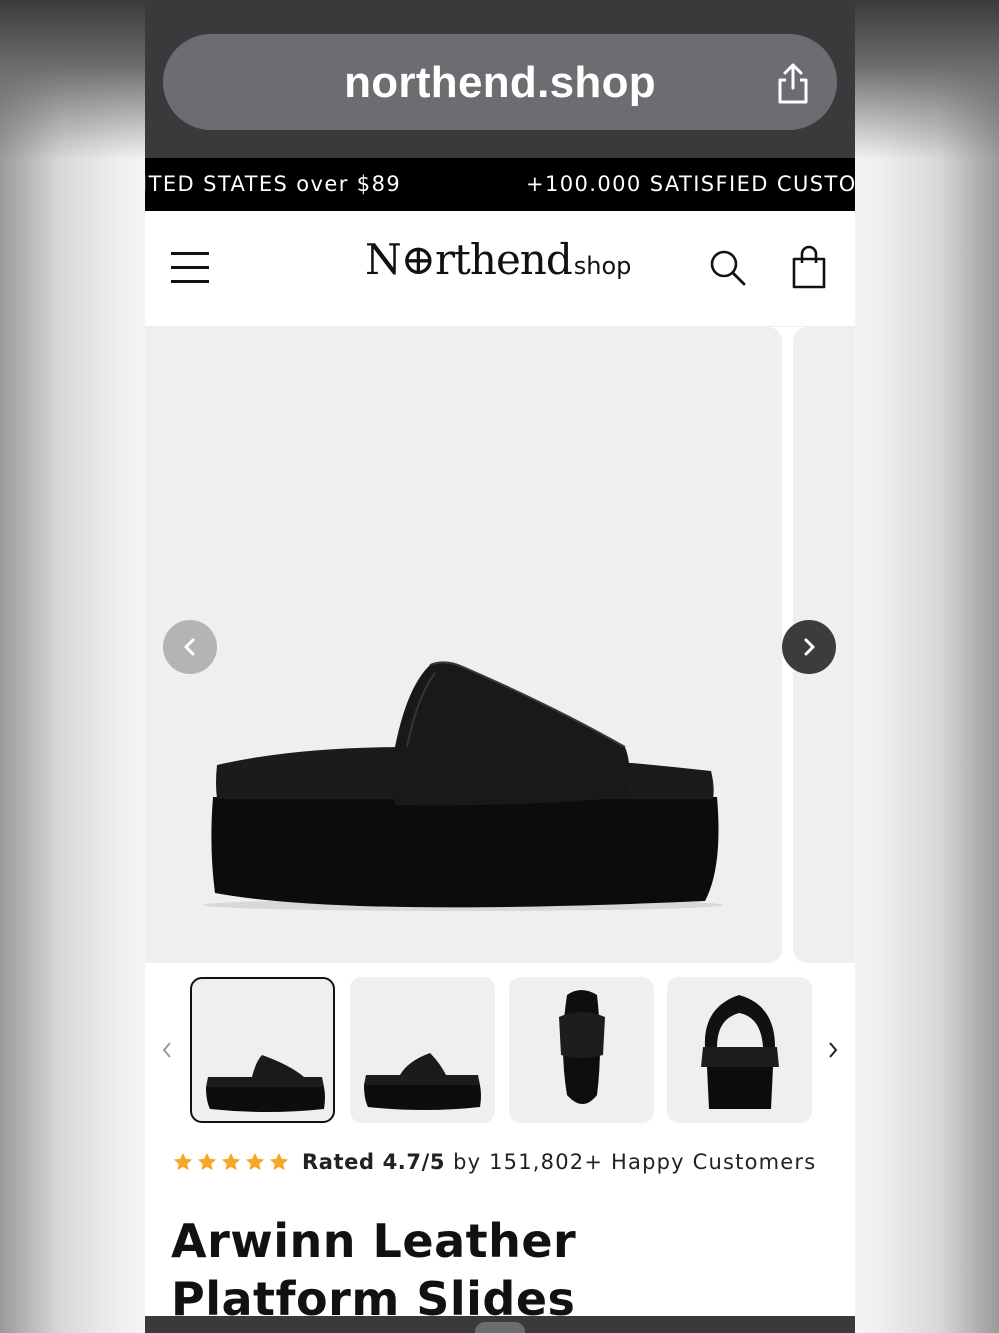  I want to click on browser-bottom-bar, so click(500, 1324).